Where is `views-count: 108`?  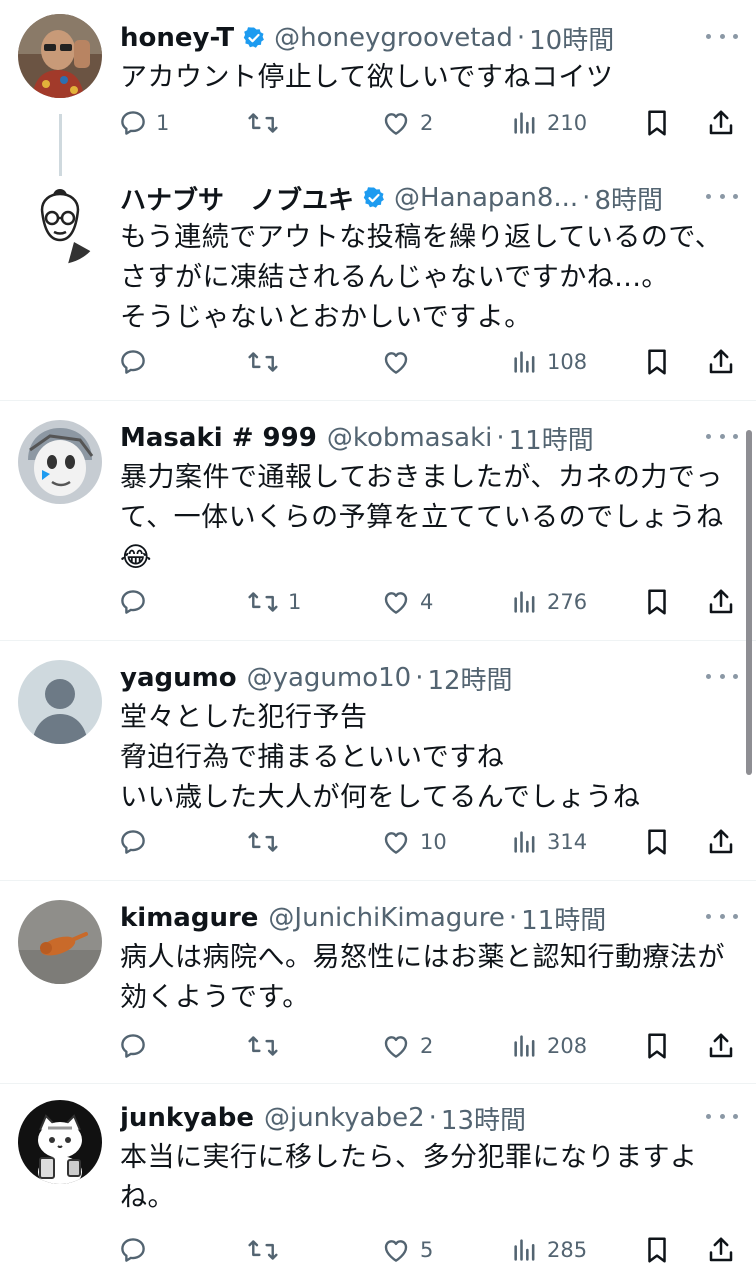 views-count: 108 is located at coordinates (567, 362).